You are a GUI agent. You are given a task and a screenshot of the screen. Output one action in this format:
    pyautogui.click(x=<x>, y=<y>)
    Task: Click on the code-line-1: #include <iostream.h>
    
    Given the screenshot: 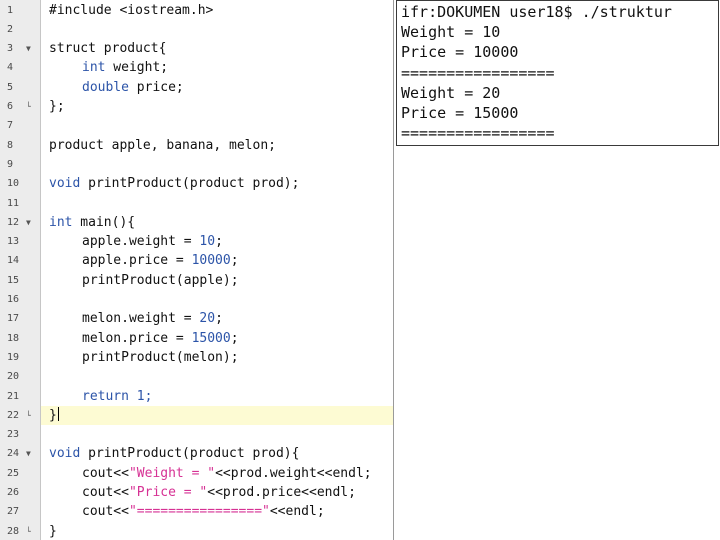 What is the action you would take?
    pyautogui.click(x=217, y=10)
    